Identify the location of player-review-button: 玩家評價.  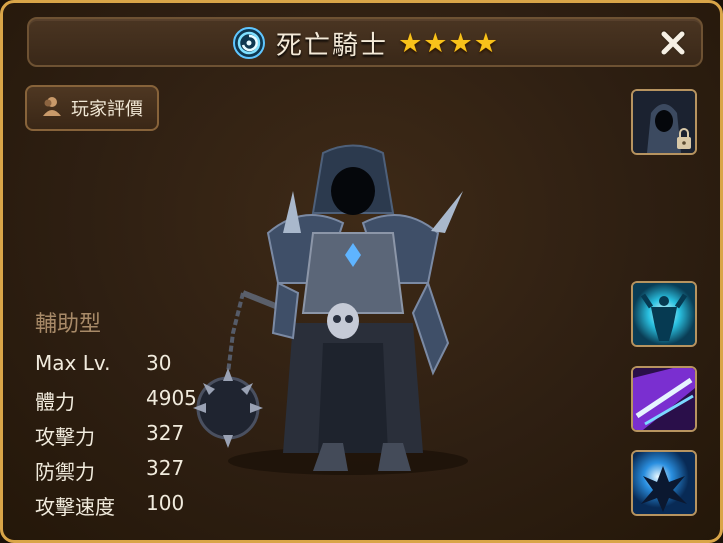
(92, 108).